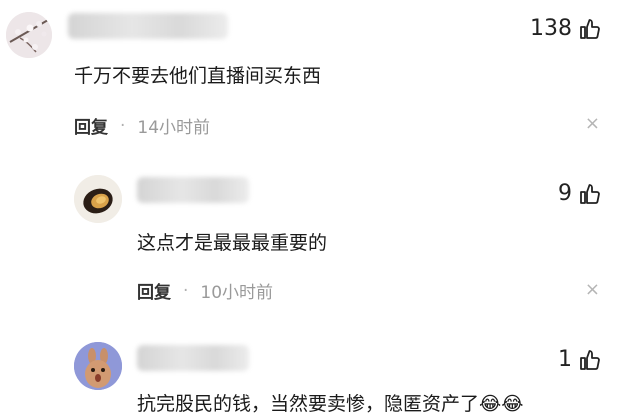 The width and height of the screenshot is (640, 416). I want to click on like-count-value: 1, so click(565, 359).